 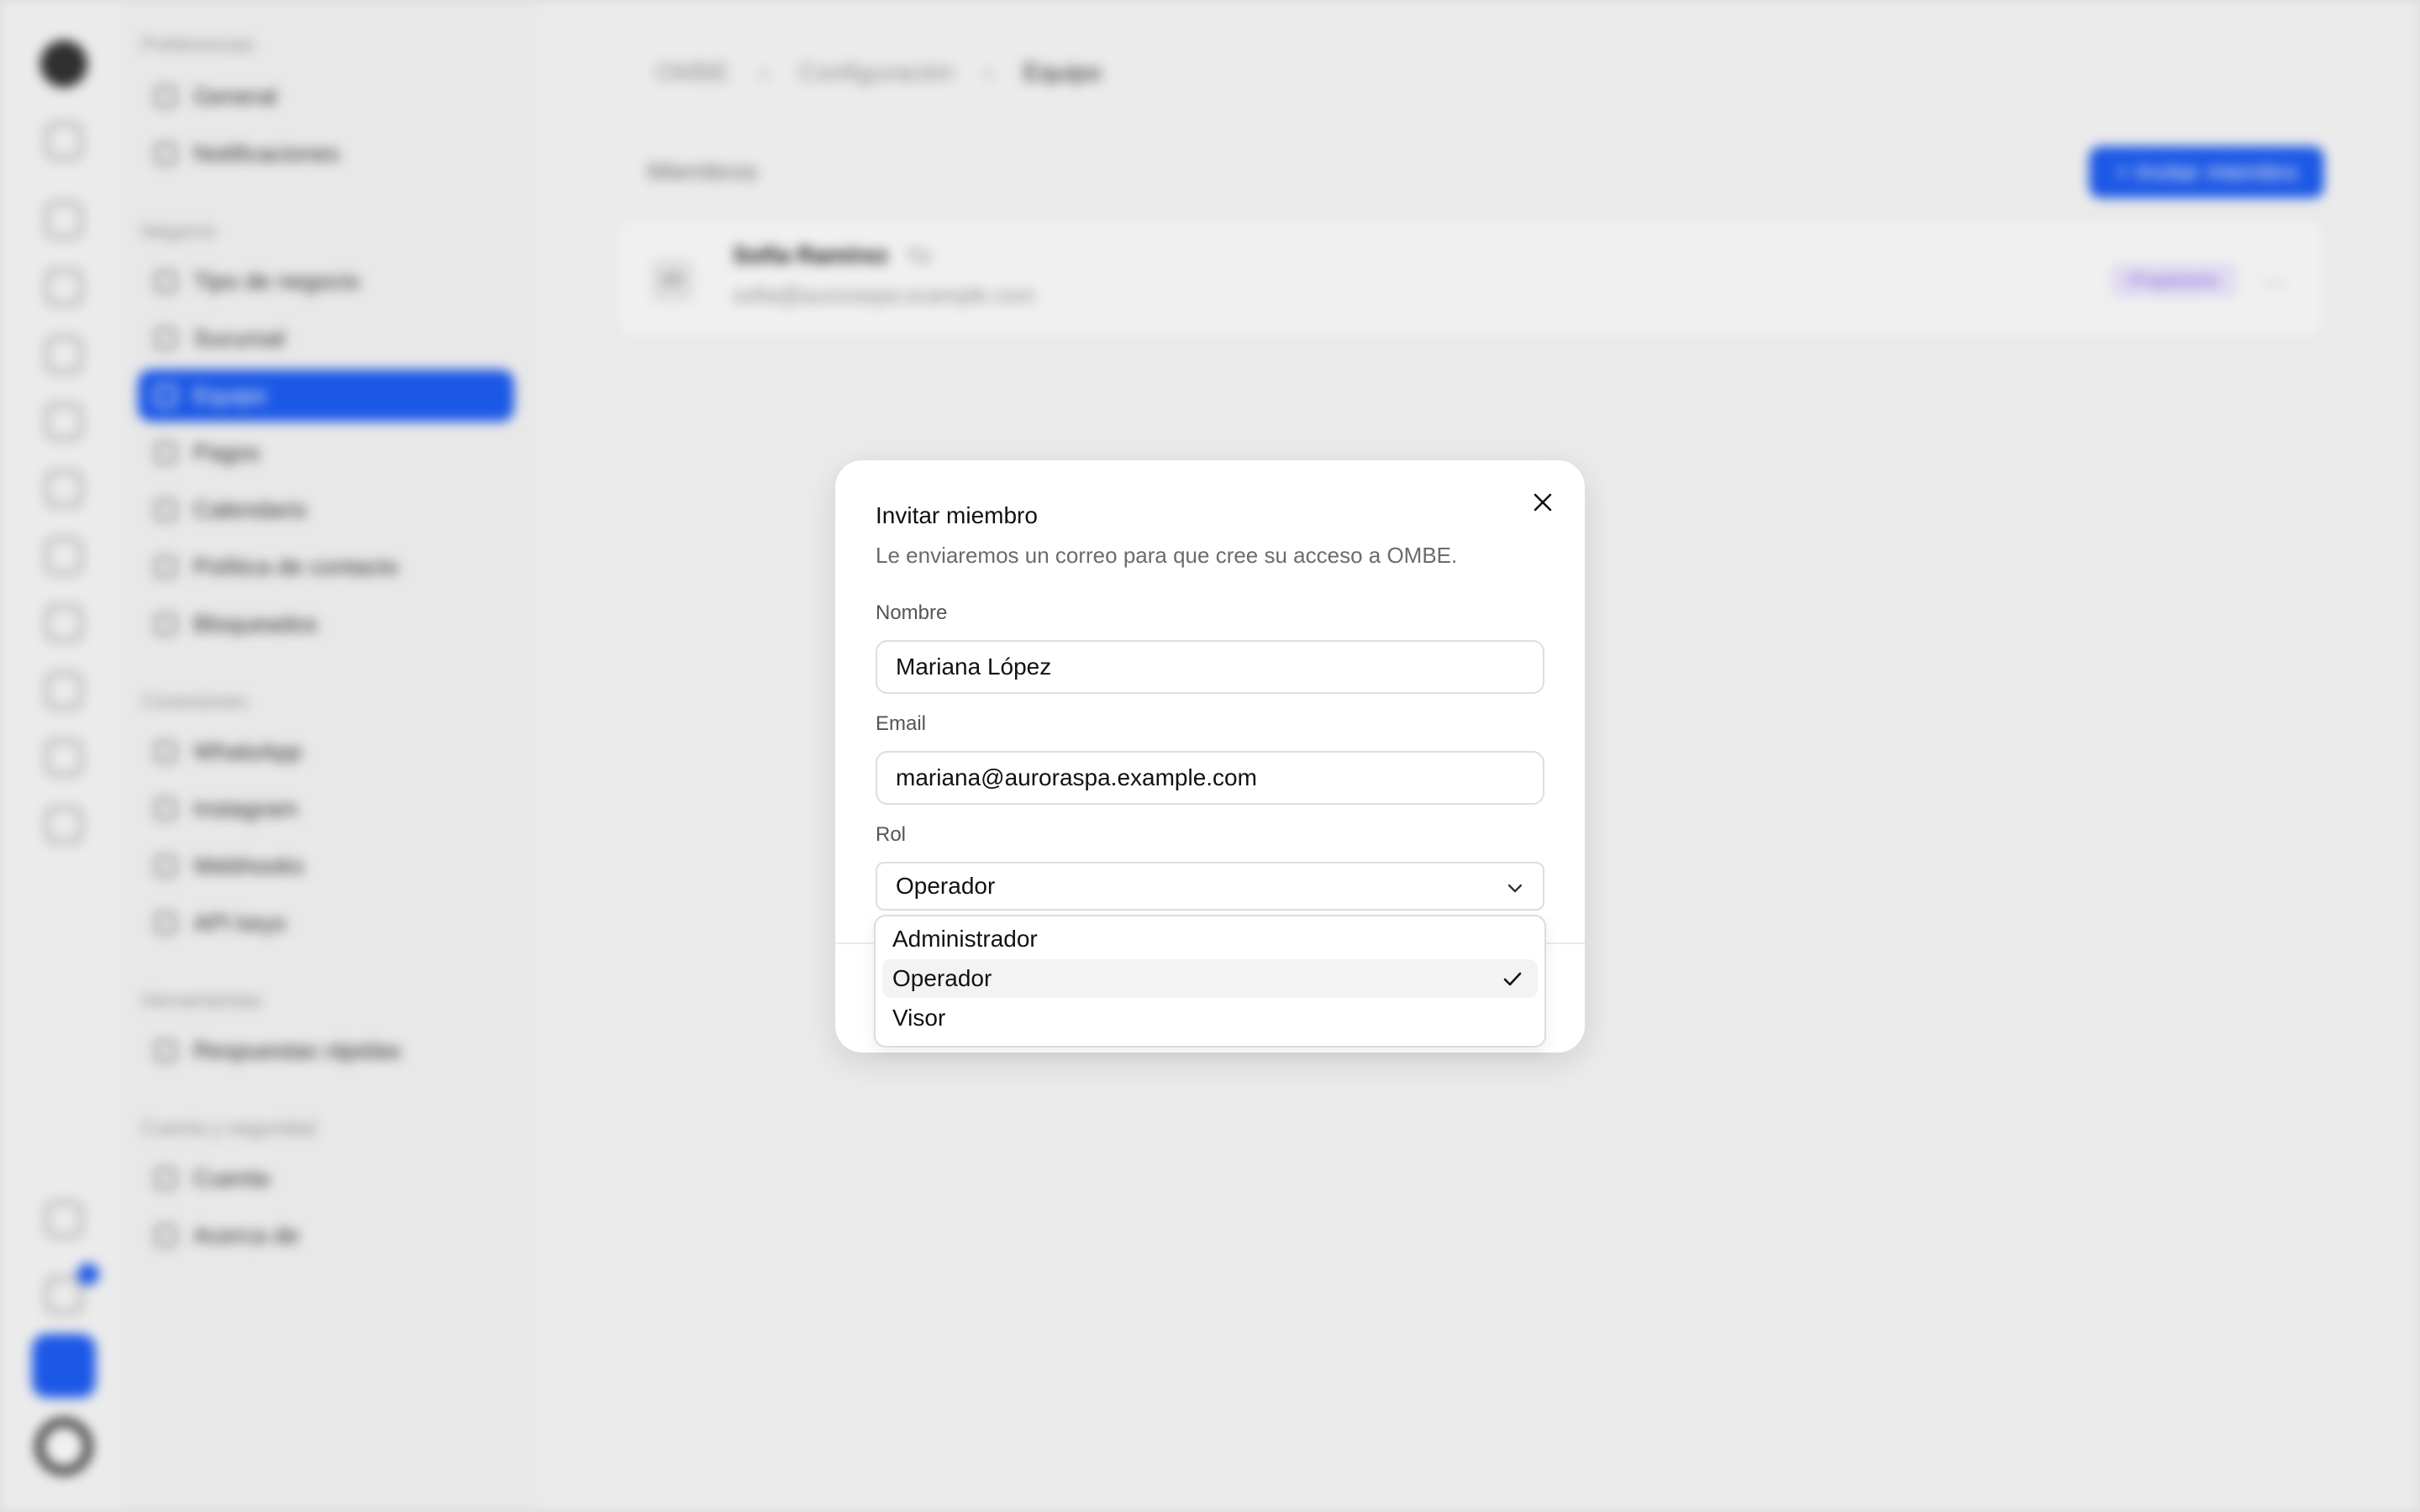 What do you see at coordinates (912, 612) in the screenshot?
I see `name-label: Nombre` at bounding box center [912, 612].